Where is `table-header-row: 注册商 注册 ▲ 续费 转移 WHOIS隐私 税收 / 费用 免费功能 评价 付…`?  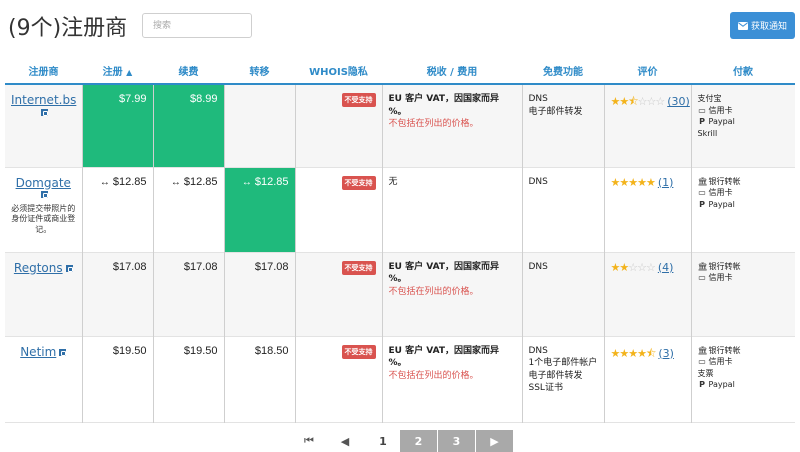 table-header-row: 注册商 注册 ▲ 续费 转移 WHOIS隐私 税收 / 费用 免费功能 评价 付… is located at coordinates (400, 71).